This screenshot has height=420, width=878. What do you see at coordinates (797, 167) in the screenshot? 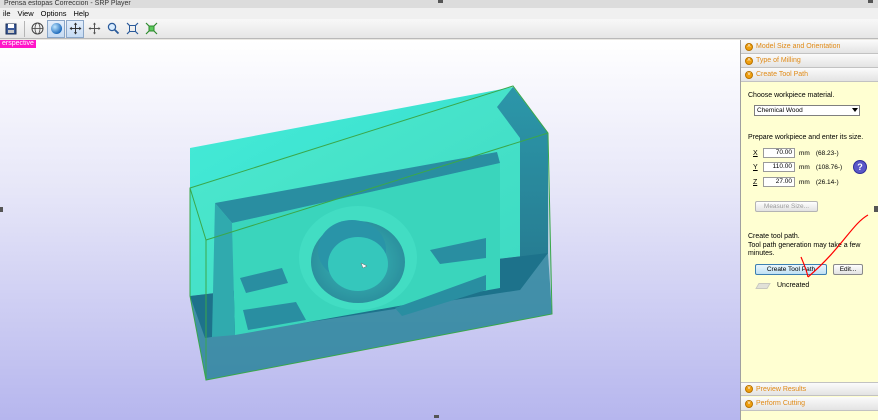
I see `dim-row-y: Y 110.00 mm (108.76-)` at bounding box center [797, 167].